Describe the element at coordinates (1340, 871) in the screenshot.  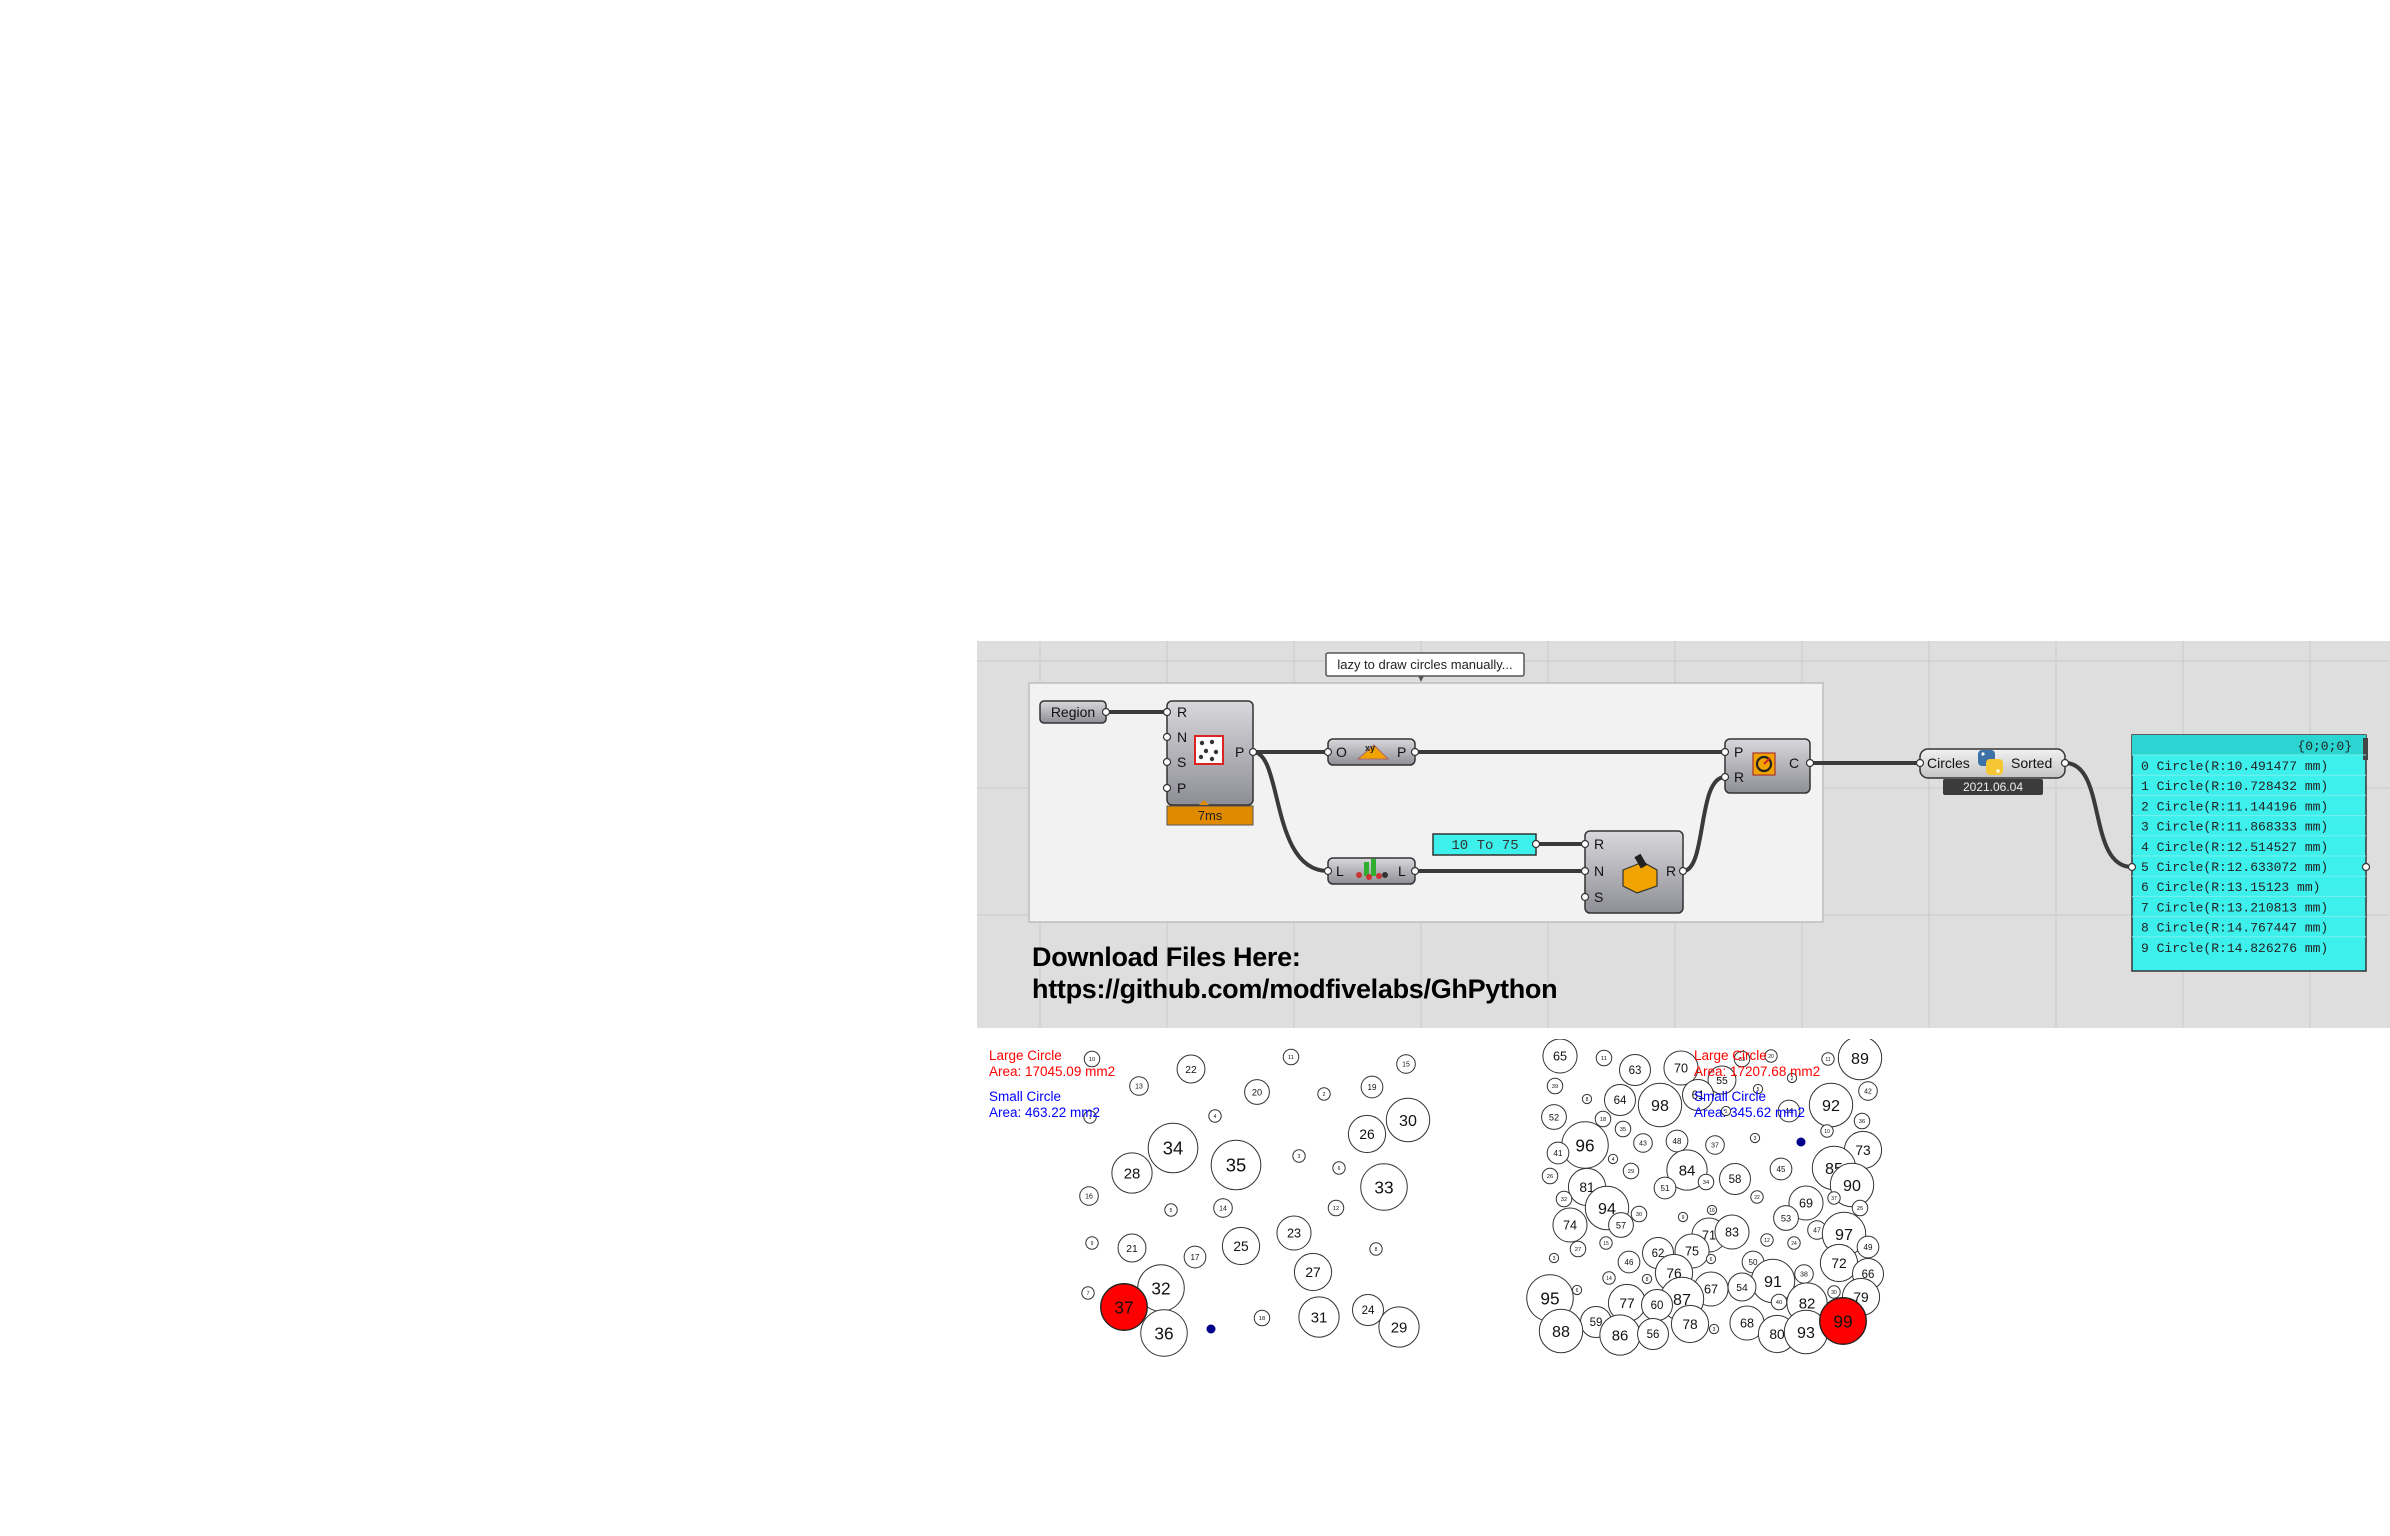
I see `list-length-input: L` at that location.